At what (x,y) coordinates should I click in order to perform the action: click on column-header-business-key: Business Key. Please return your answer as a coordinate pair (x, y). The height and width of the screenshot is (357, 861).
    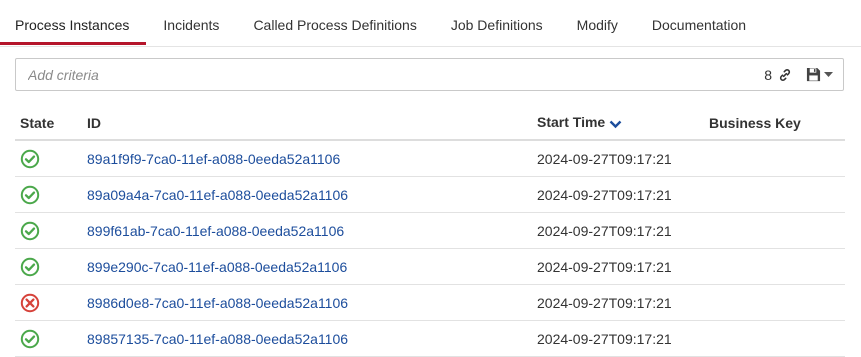
    Looking at the image, I should click on (774, 124).